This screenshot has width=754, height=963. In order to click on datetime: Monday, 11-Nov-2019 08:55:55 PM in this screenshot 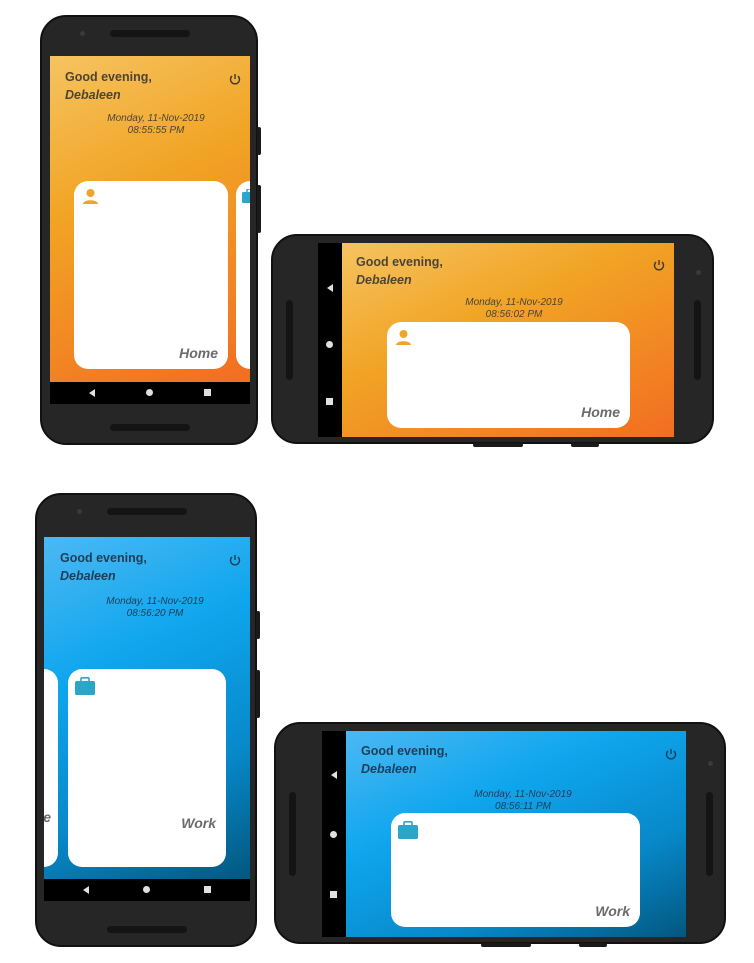, I will do `click(156, 125)`.